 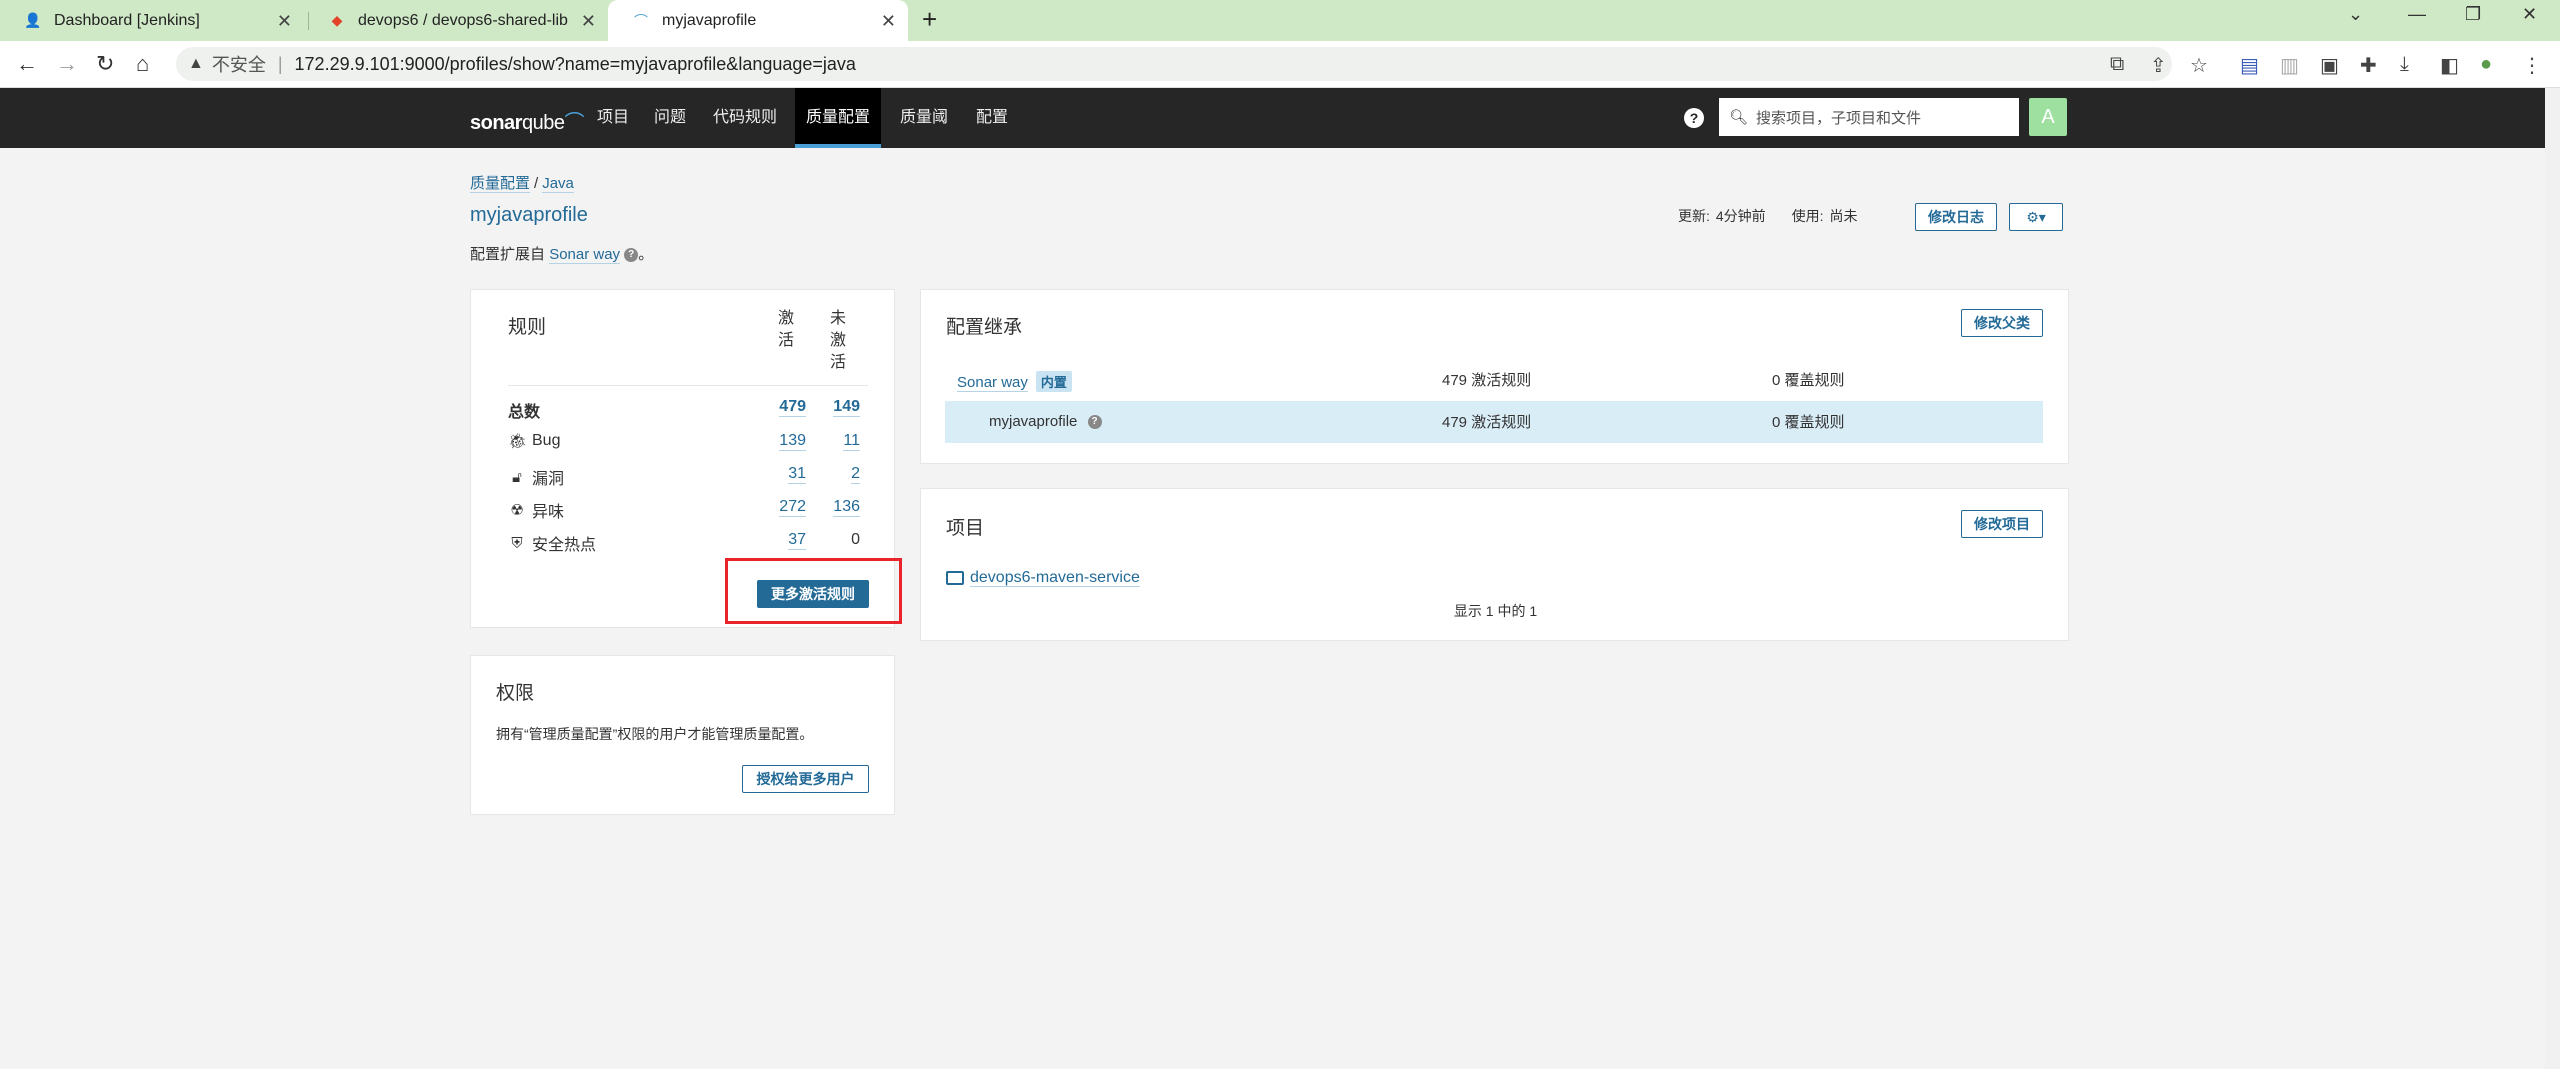 What do you see at coordinates (558, 184) in the screenshot?
I see `breadcrumb-java: Java` at bounding box center [558, 184].